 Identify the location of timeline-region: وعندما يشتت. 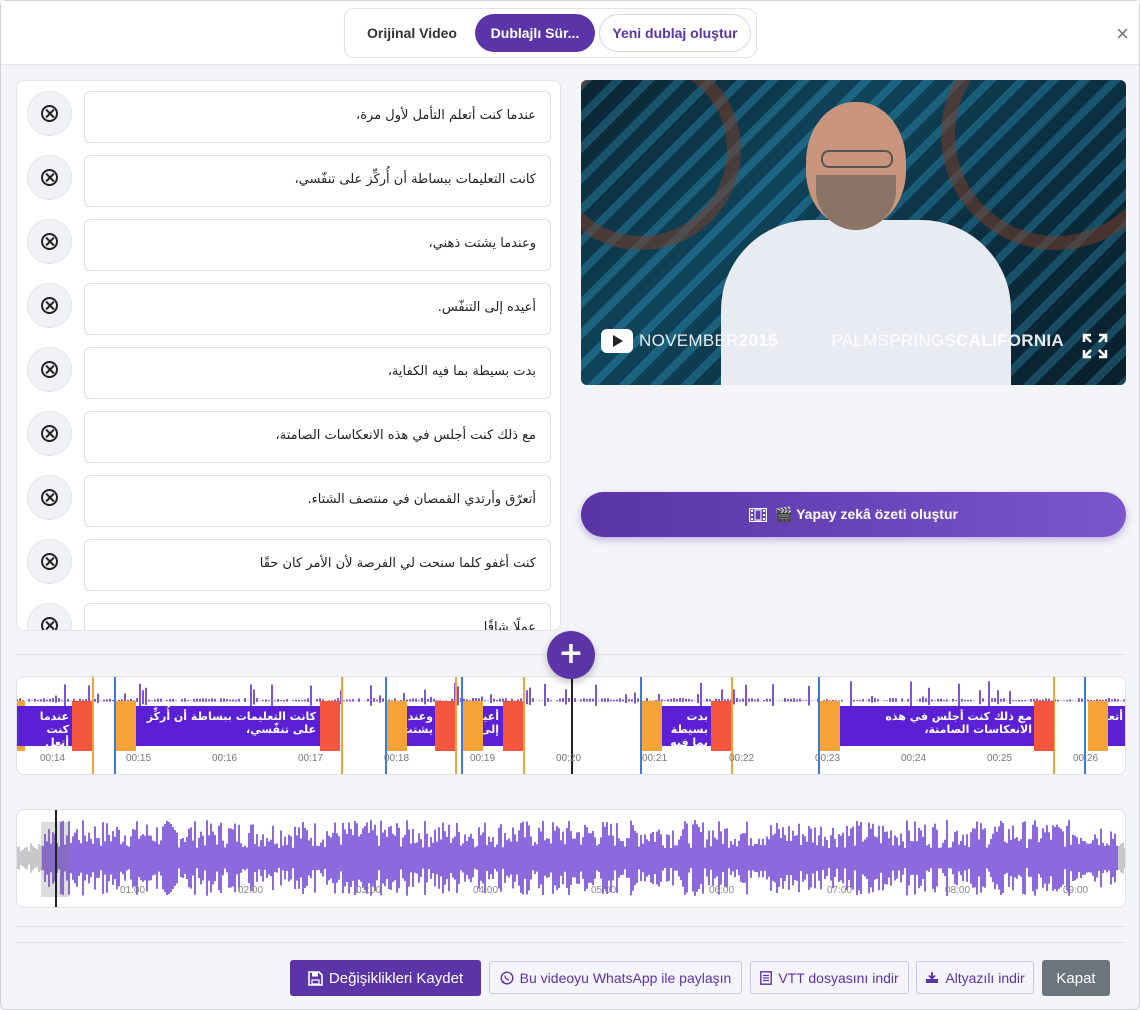
(421, 726).